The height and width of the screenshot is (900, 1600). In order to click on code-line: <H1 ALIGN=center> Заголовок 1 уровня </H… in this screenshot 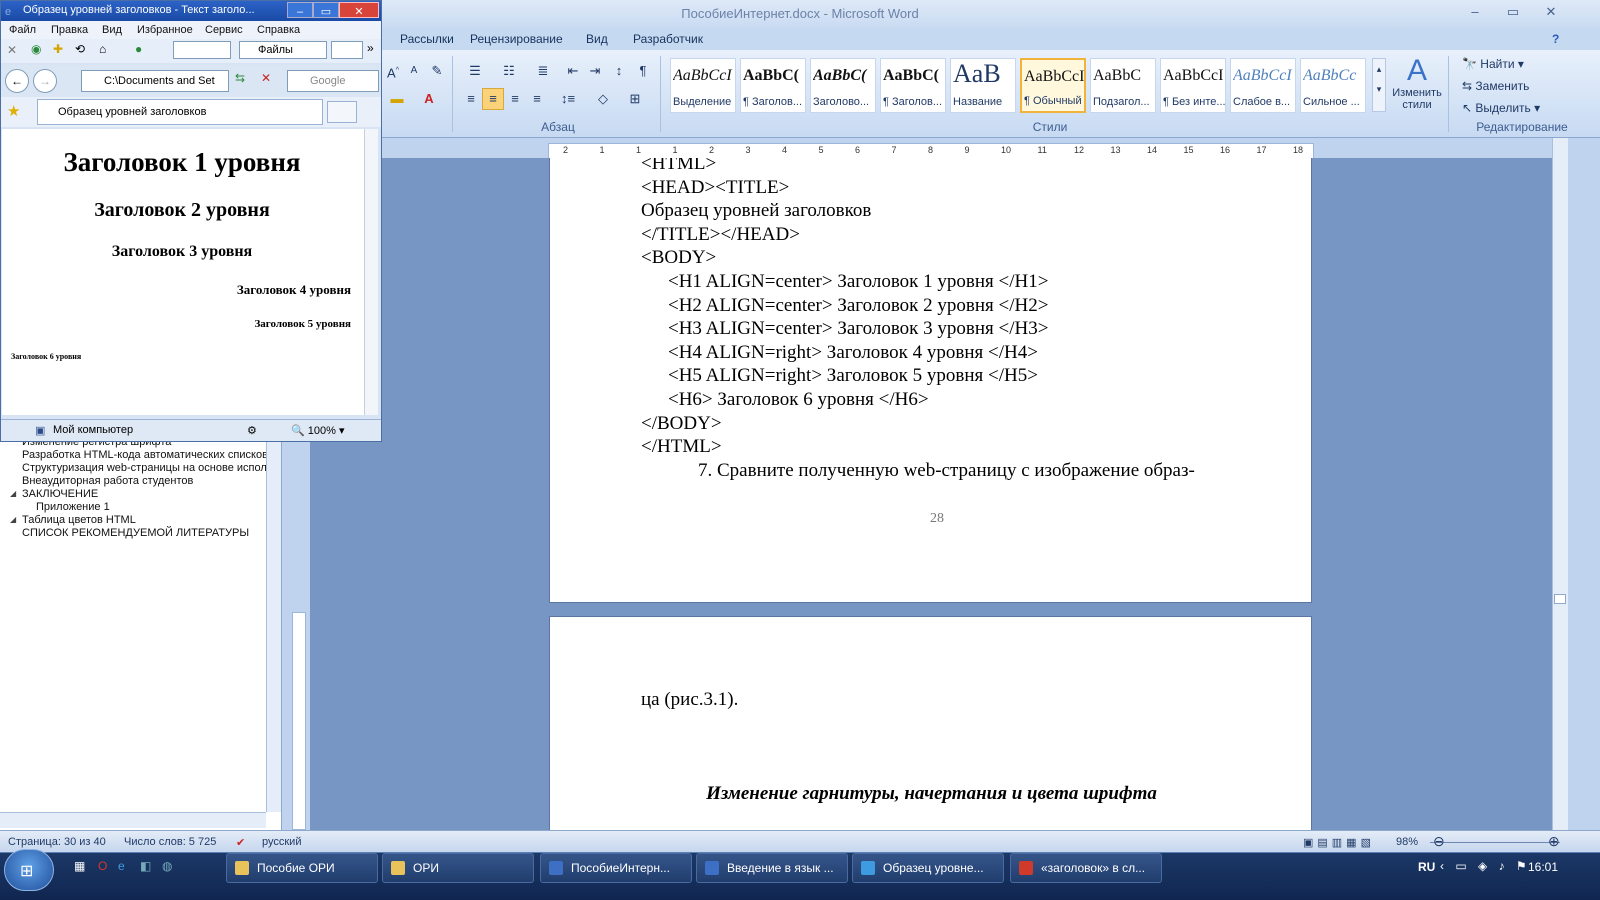, I will do `click(858, 282)`.